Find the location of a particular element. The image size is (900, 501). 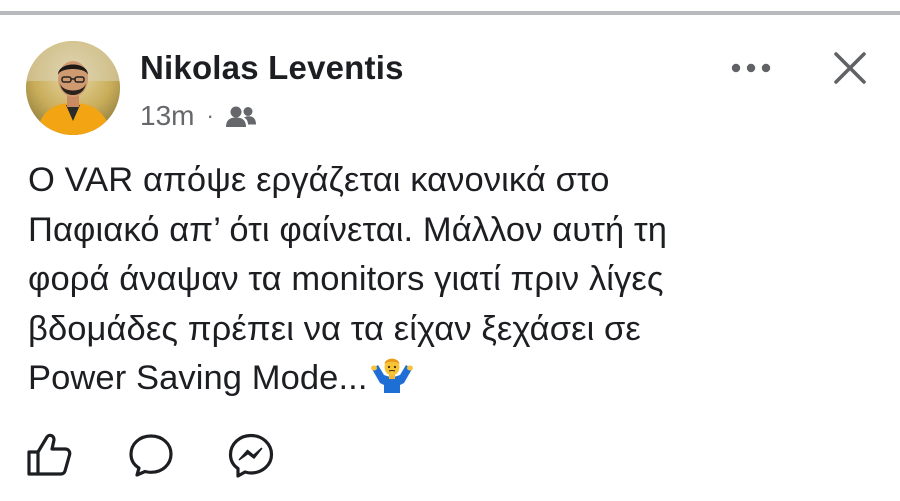

like-button is located at coordinates (49, 455).